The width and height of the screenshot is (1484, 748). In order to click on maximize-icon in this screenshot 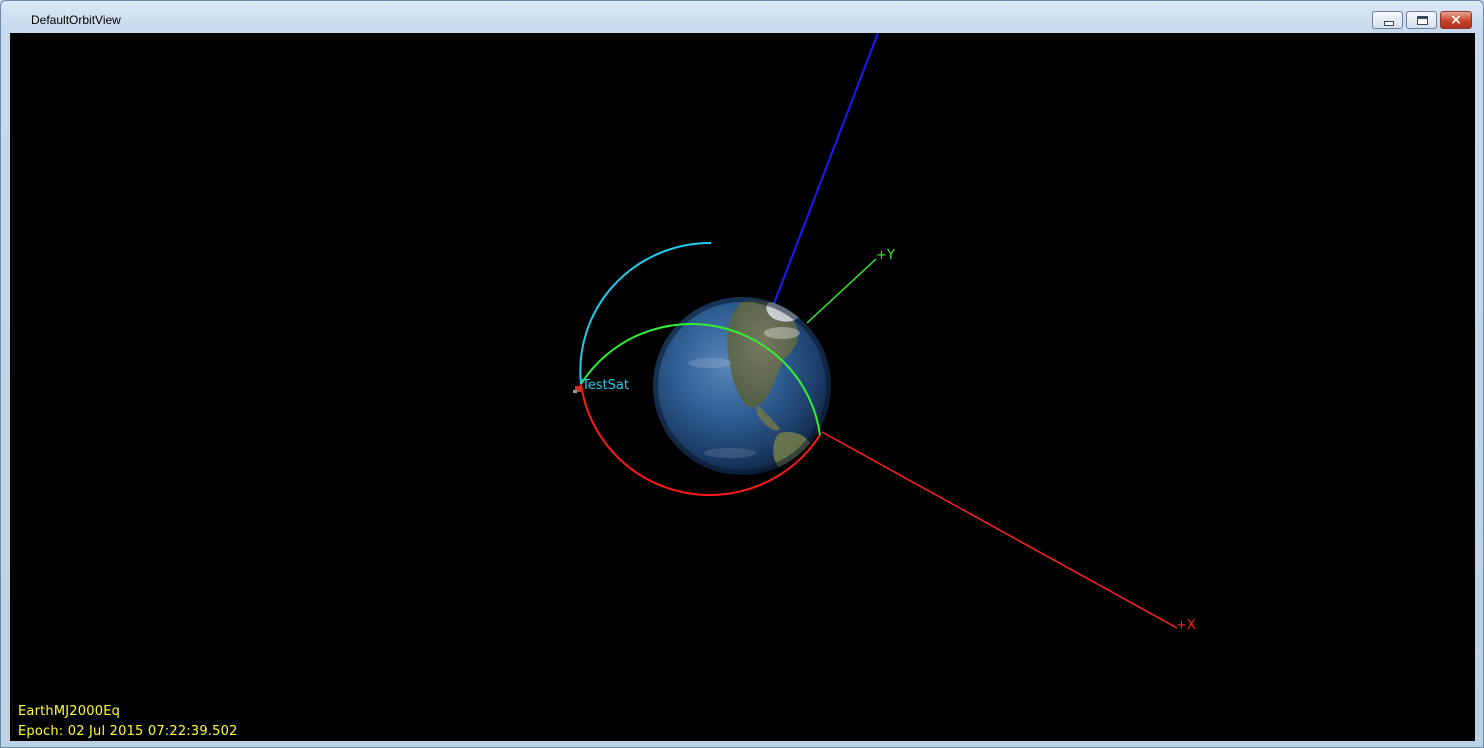, I will do `click(1422, 20)`.